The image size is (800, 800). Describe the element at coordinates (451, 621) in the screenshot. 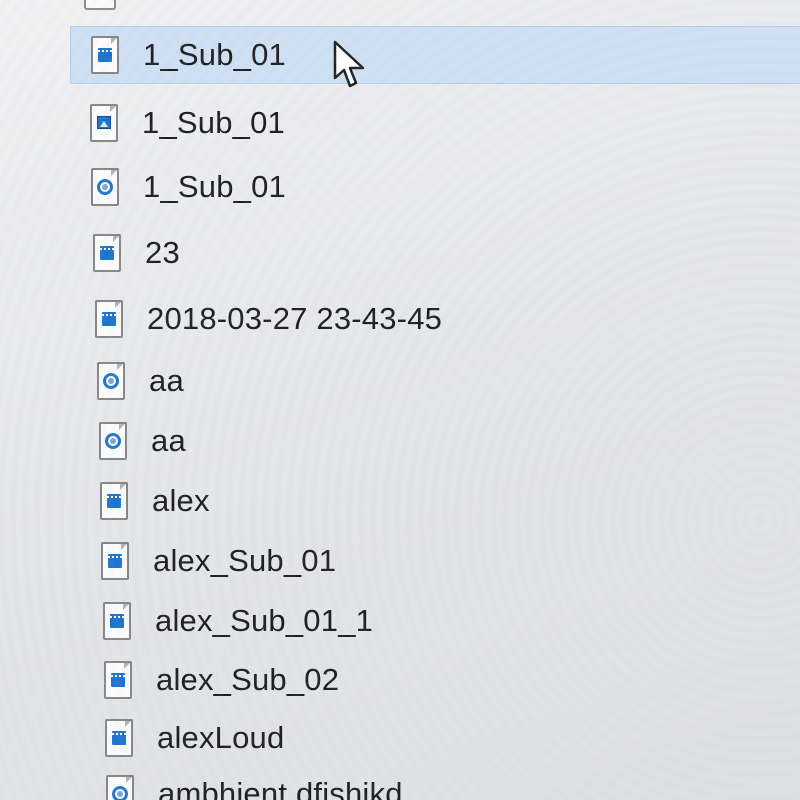

I see `file-row: alex_Sub_01_1` at that location.